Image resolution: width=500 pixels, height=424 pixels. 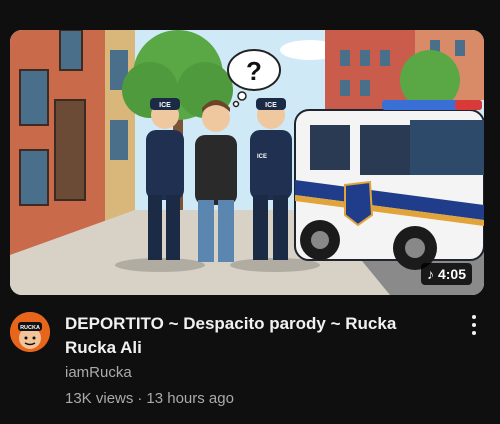 I want to click on video-stats: 13K views · 13 hours ago, so click(x=149, y=398).